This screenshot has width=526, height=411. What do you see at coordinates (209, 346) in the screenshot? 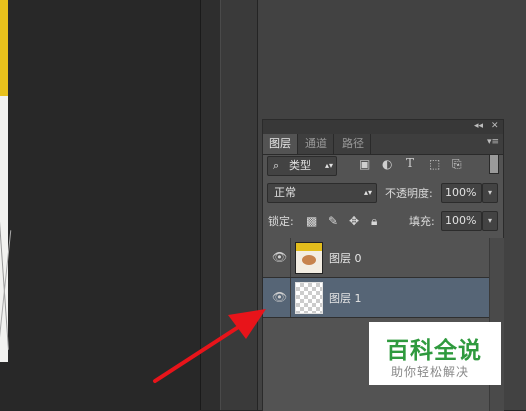
I see `red-arrow-annotation` at bounding box center [209, 346].